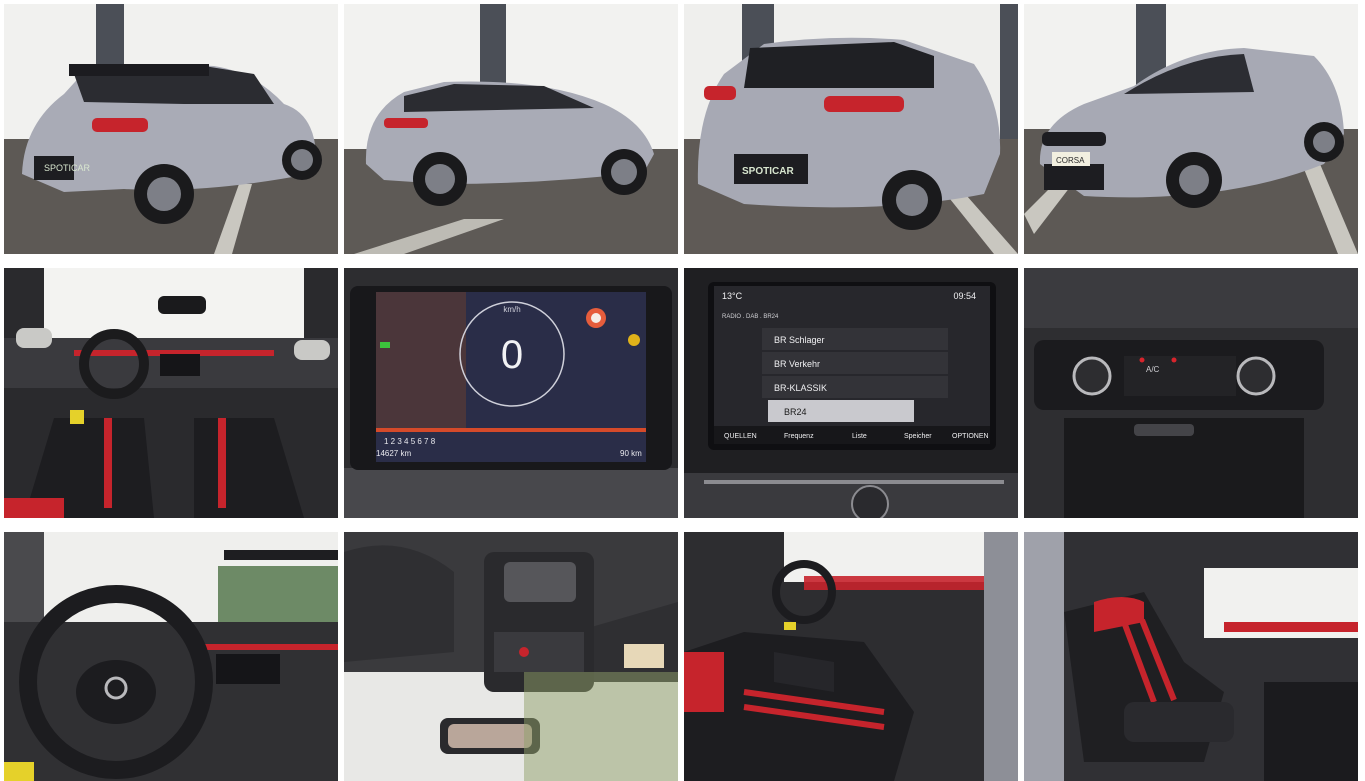 This screenshot has height=781, width=1365. I want to click on range: 90 km, so click(631, 453).